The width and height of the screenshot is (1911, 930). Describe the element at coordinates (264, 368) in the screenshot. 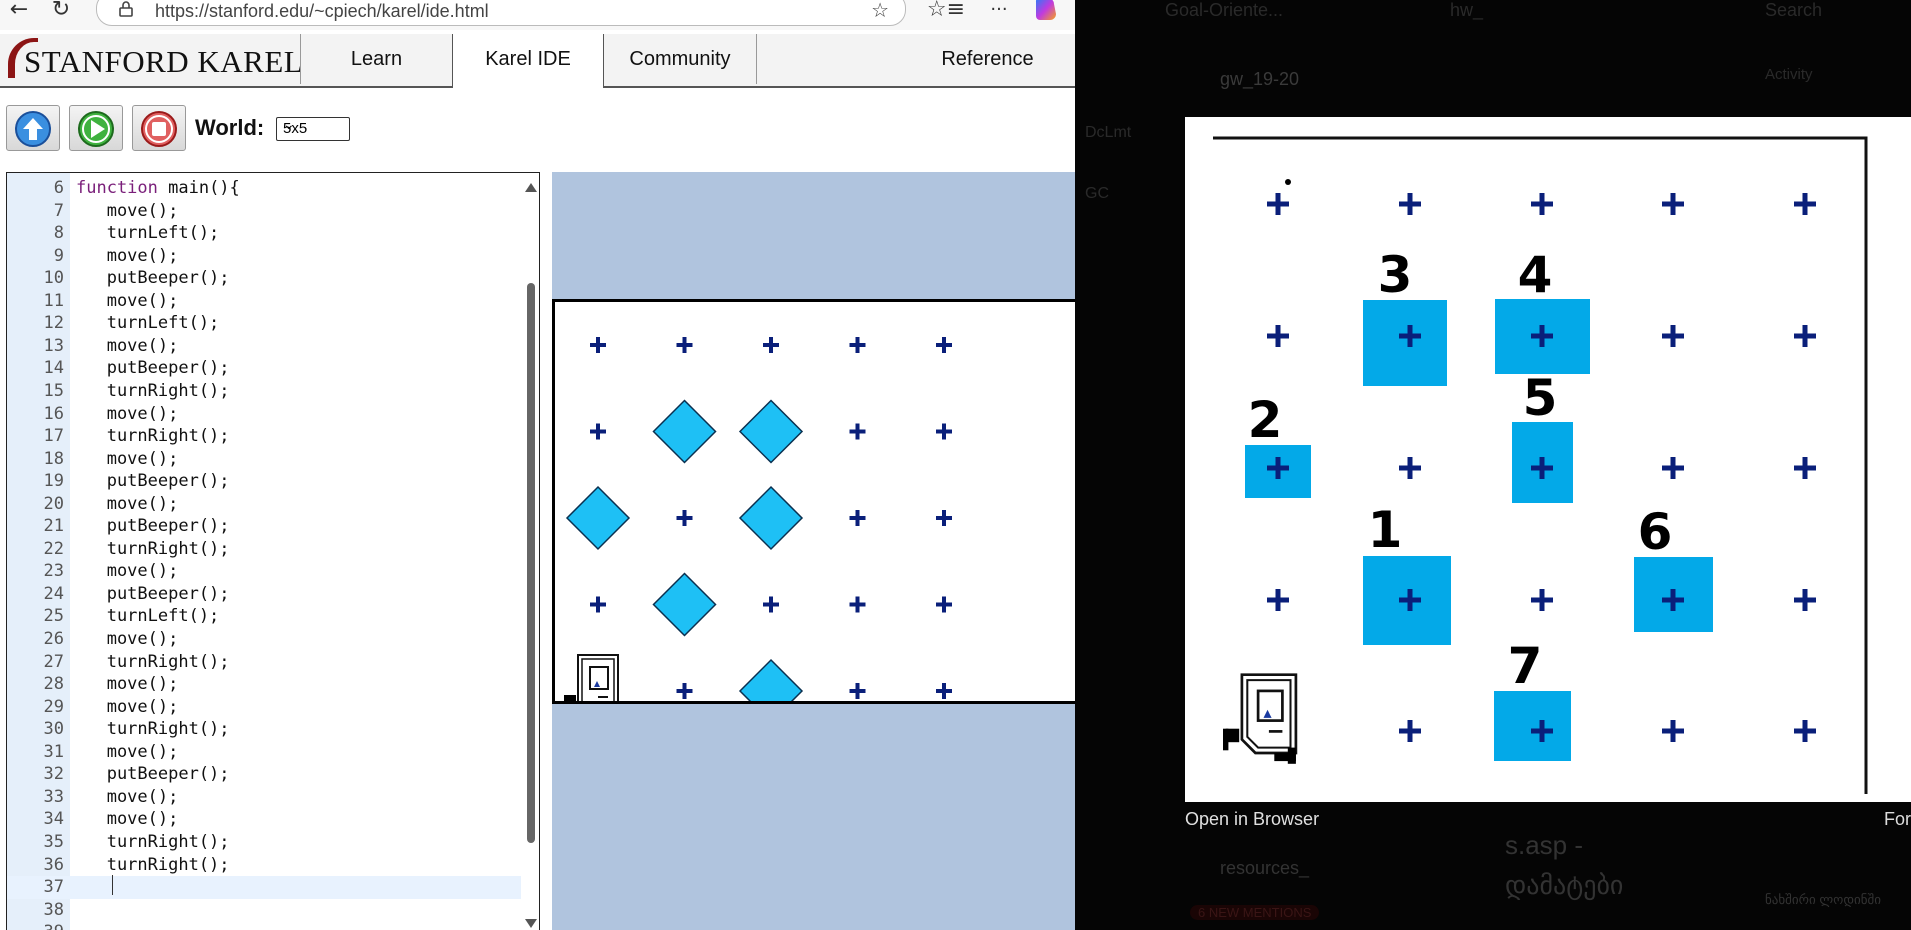

I see `code-line: 14 putBeeper();` at that location.